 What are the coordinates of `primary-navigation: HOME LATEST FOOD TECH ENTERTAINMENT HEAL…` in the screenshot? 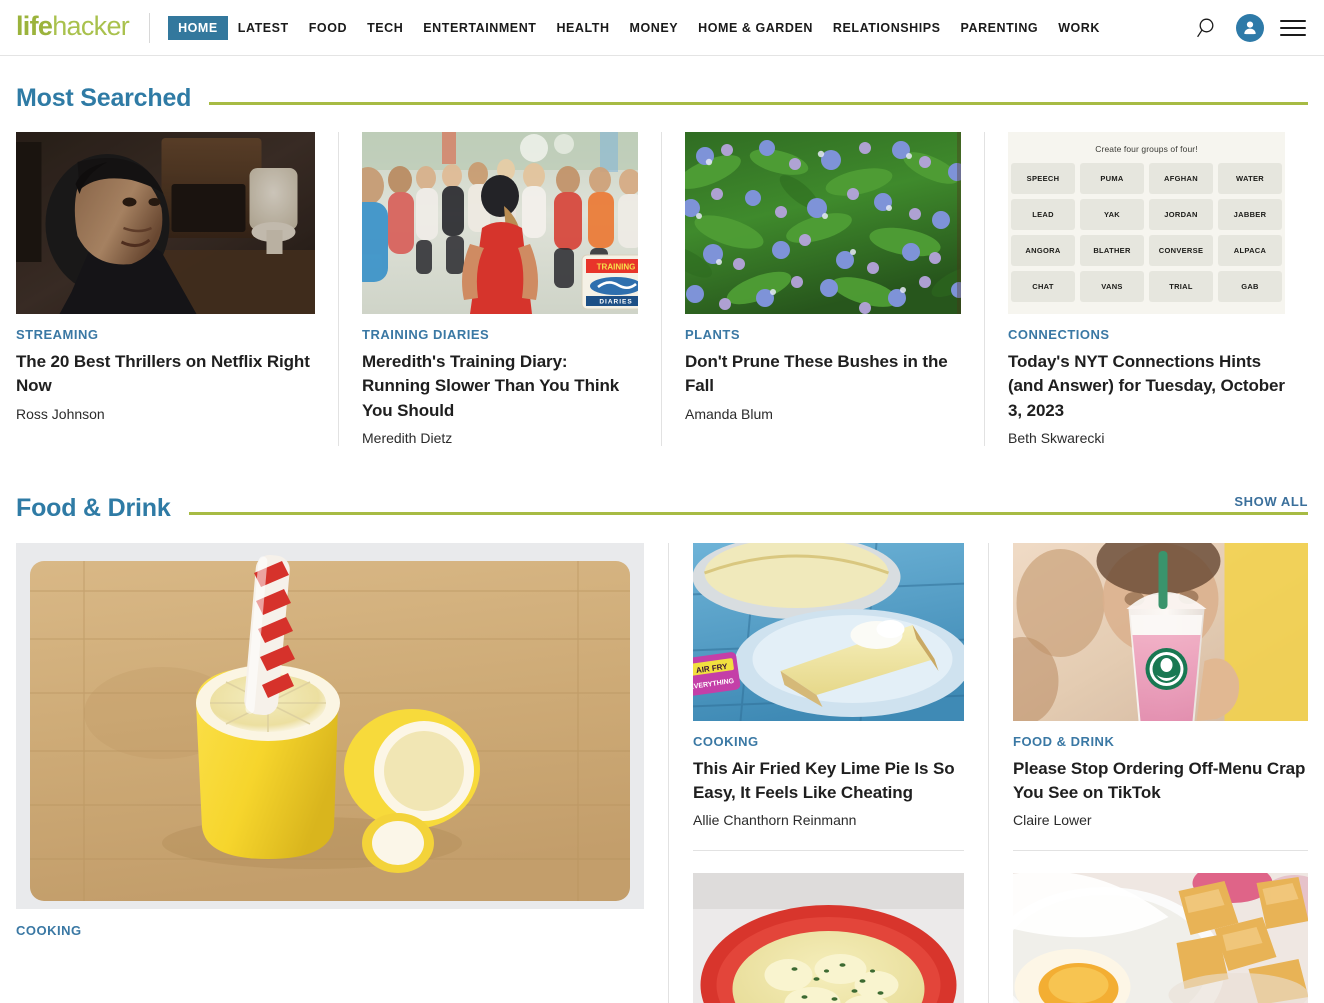 It's located at (678, 28).